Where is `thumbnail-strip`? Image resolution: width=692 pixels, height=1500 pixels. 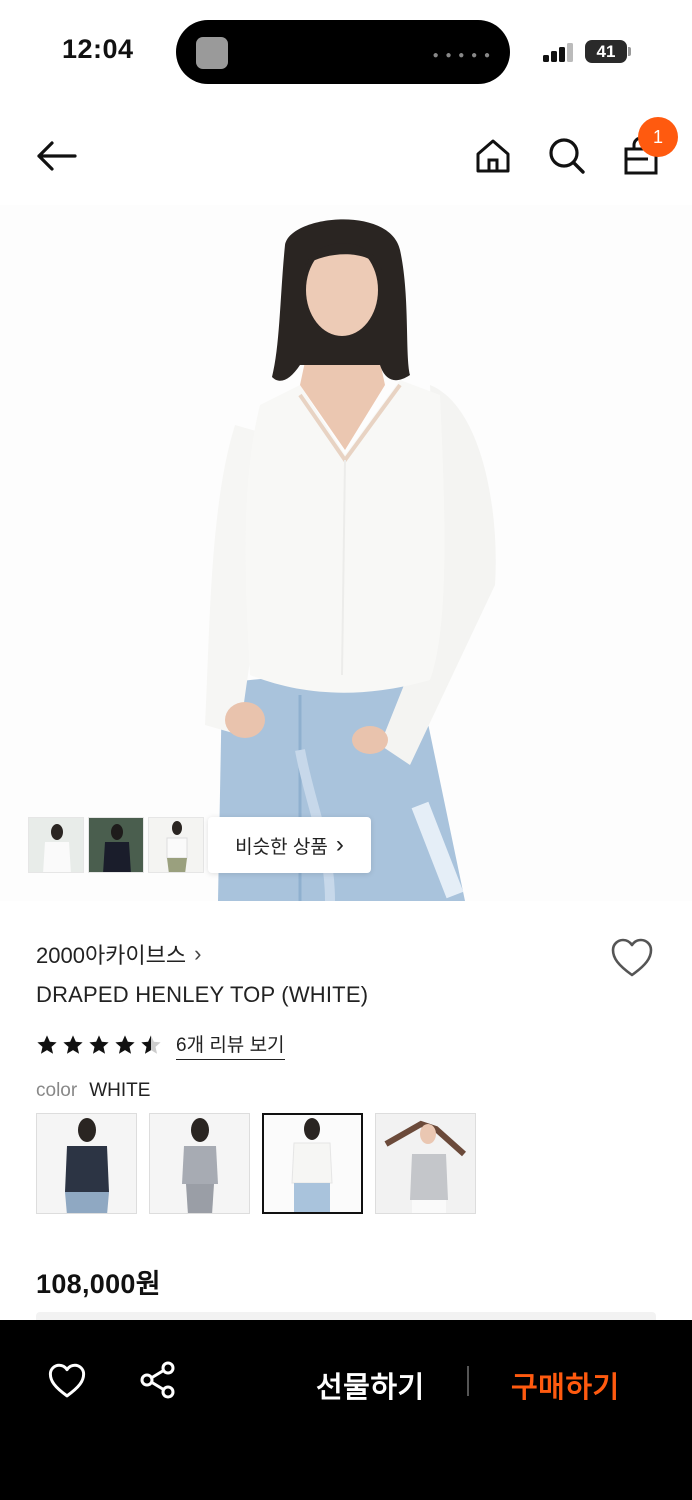 thumbnail-strip is located at coordinates (116, 845).